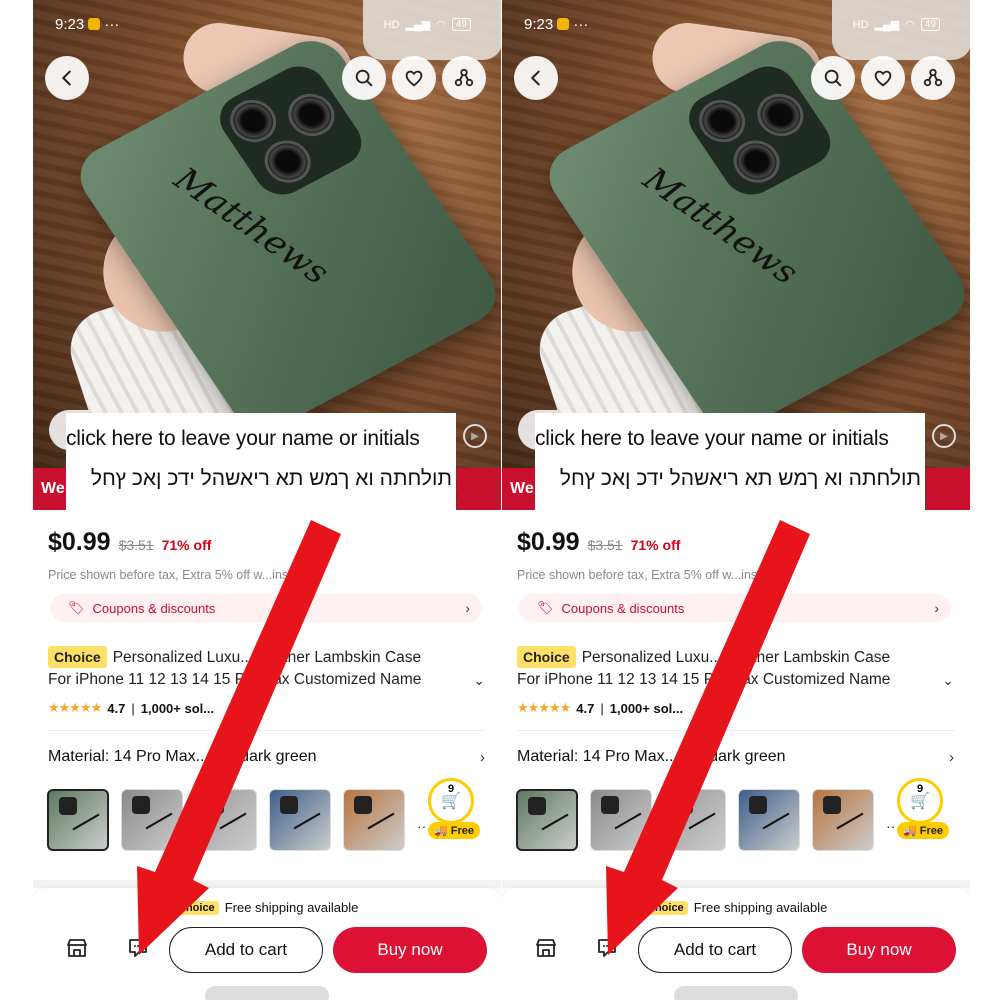 The image size is (1000, 1000). I want to click on rating-score: 4.7, so click(585, 708).